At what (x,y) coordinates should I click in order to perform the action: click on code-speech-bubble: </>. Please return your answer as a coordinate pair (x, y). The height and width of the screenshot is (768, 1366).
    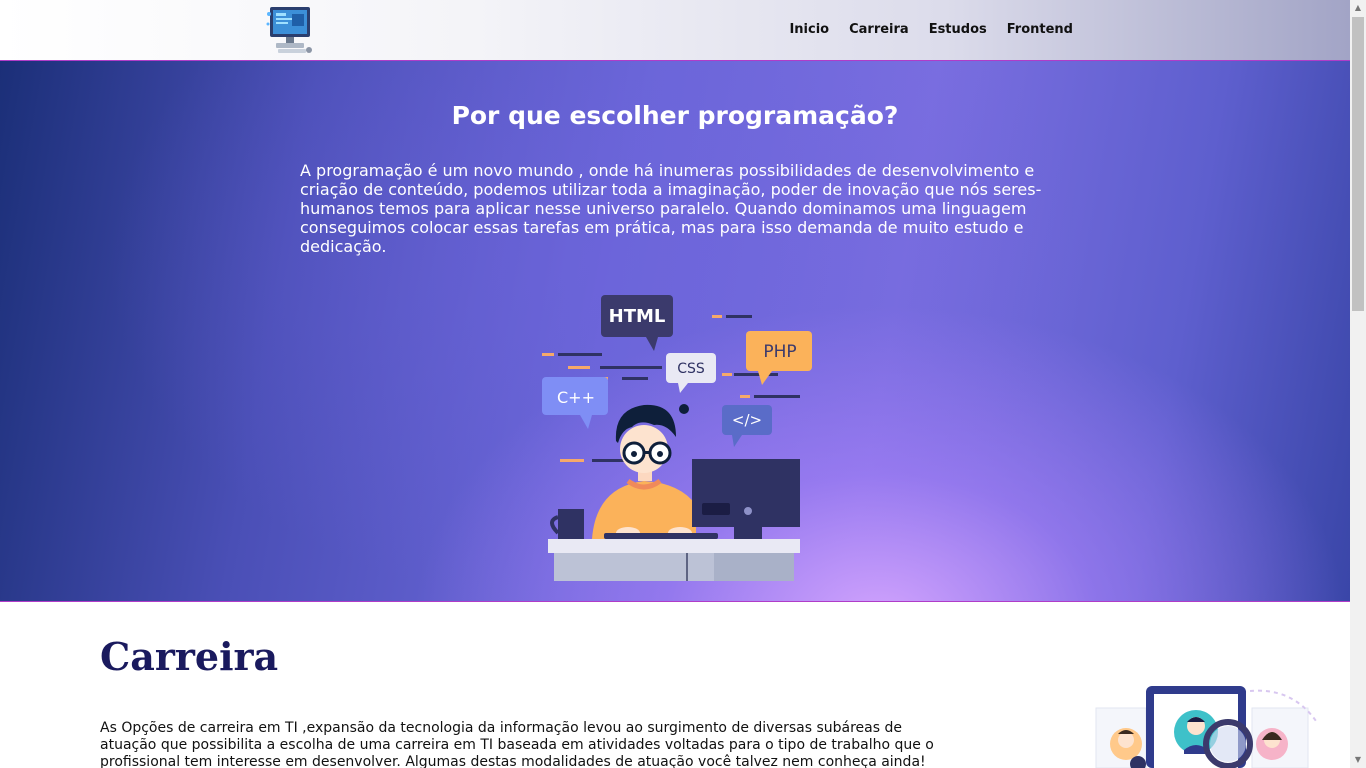
    Looking at the image, I should click on (747, 426).